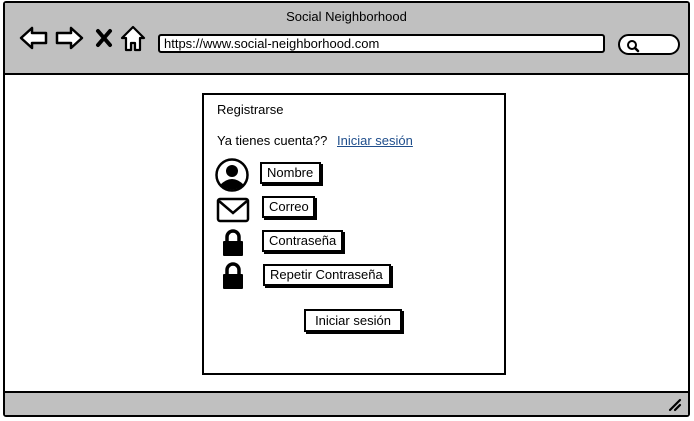 The height and width of the screenshot is (421, 694). Describe the element at coordinates (327, 275) in the screenshot. I see `repeat-password-field: Repetir Contraseña` at that location.